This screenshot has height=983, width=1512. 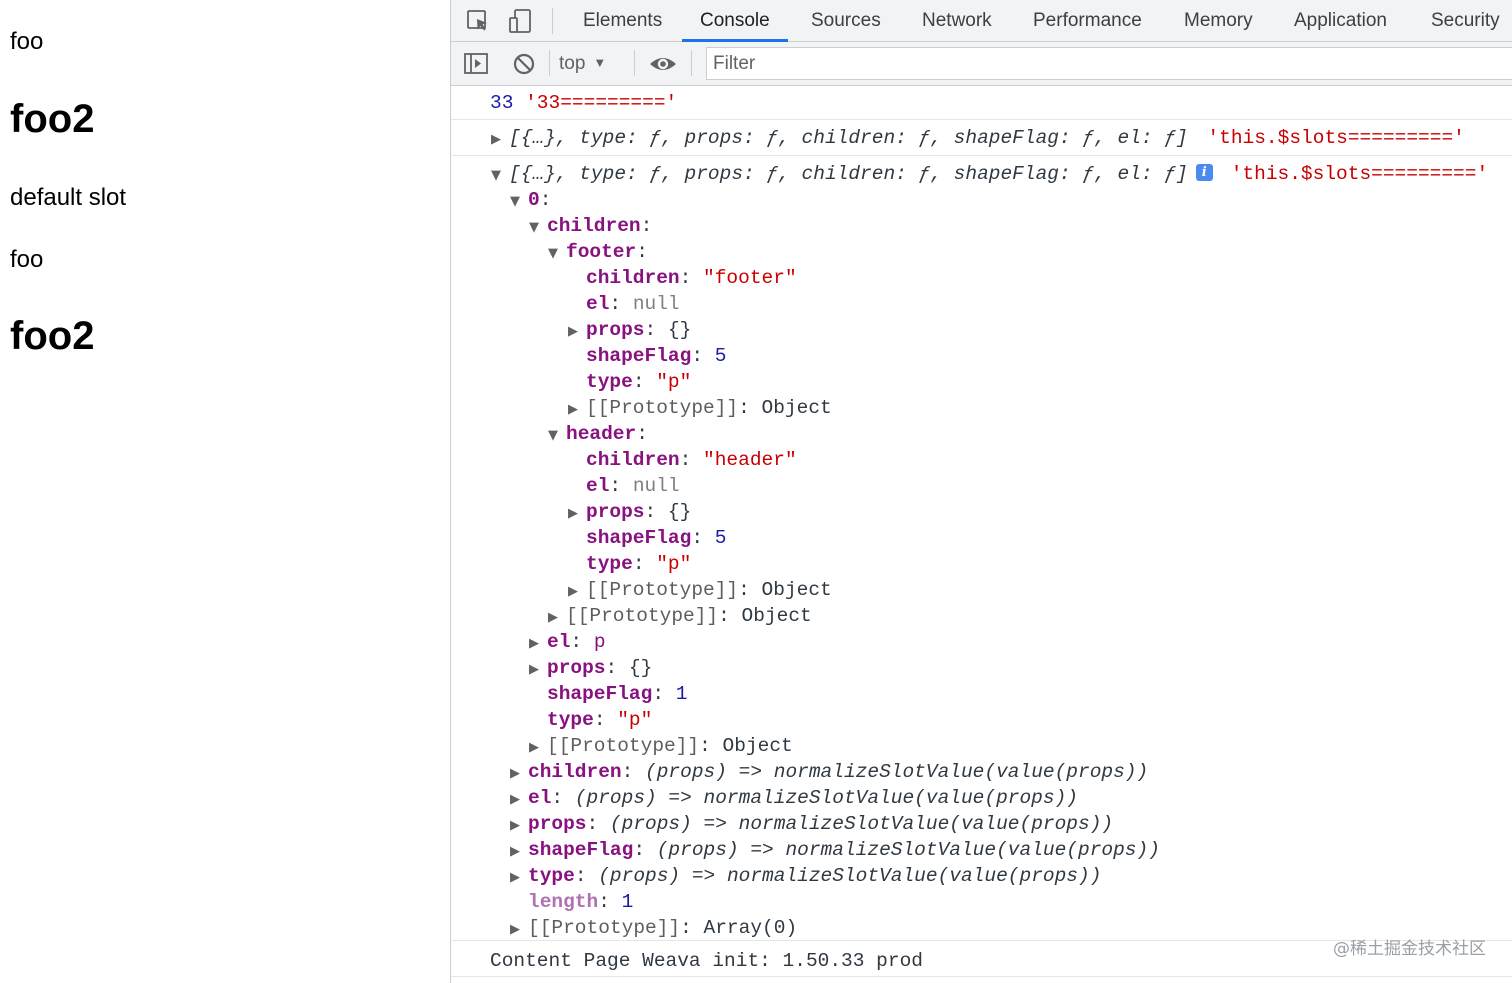 What do you see at coordinates (477, 64) in the screenshot?
I see `sidebar-toggle-icon` at bounding box center [477, 64].